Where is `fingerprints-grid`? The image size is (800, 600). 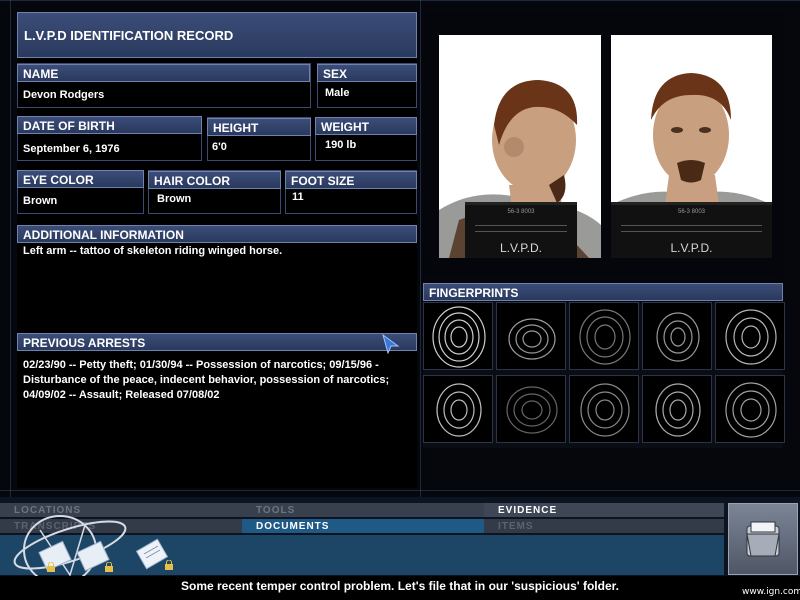 fingerprints-grid is located at coordinates (604, 375).